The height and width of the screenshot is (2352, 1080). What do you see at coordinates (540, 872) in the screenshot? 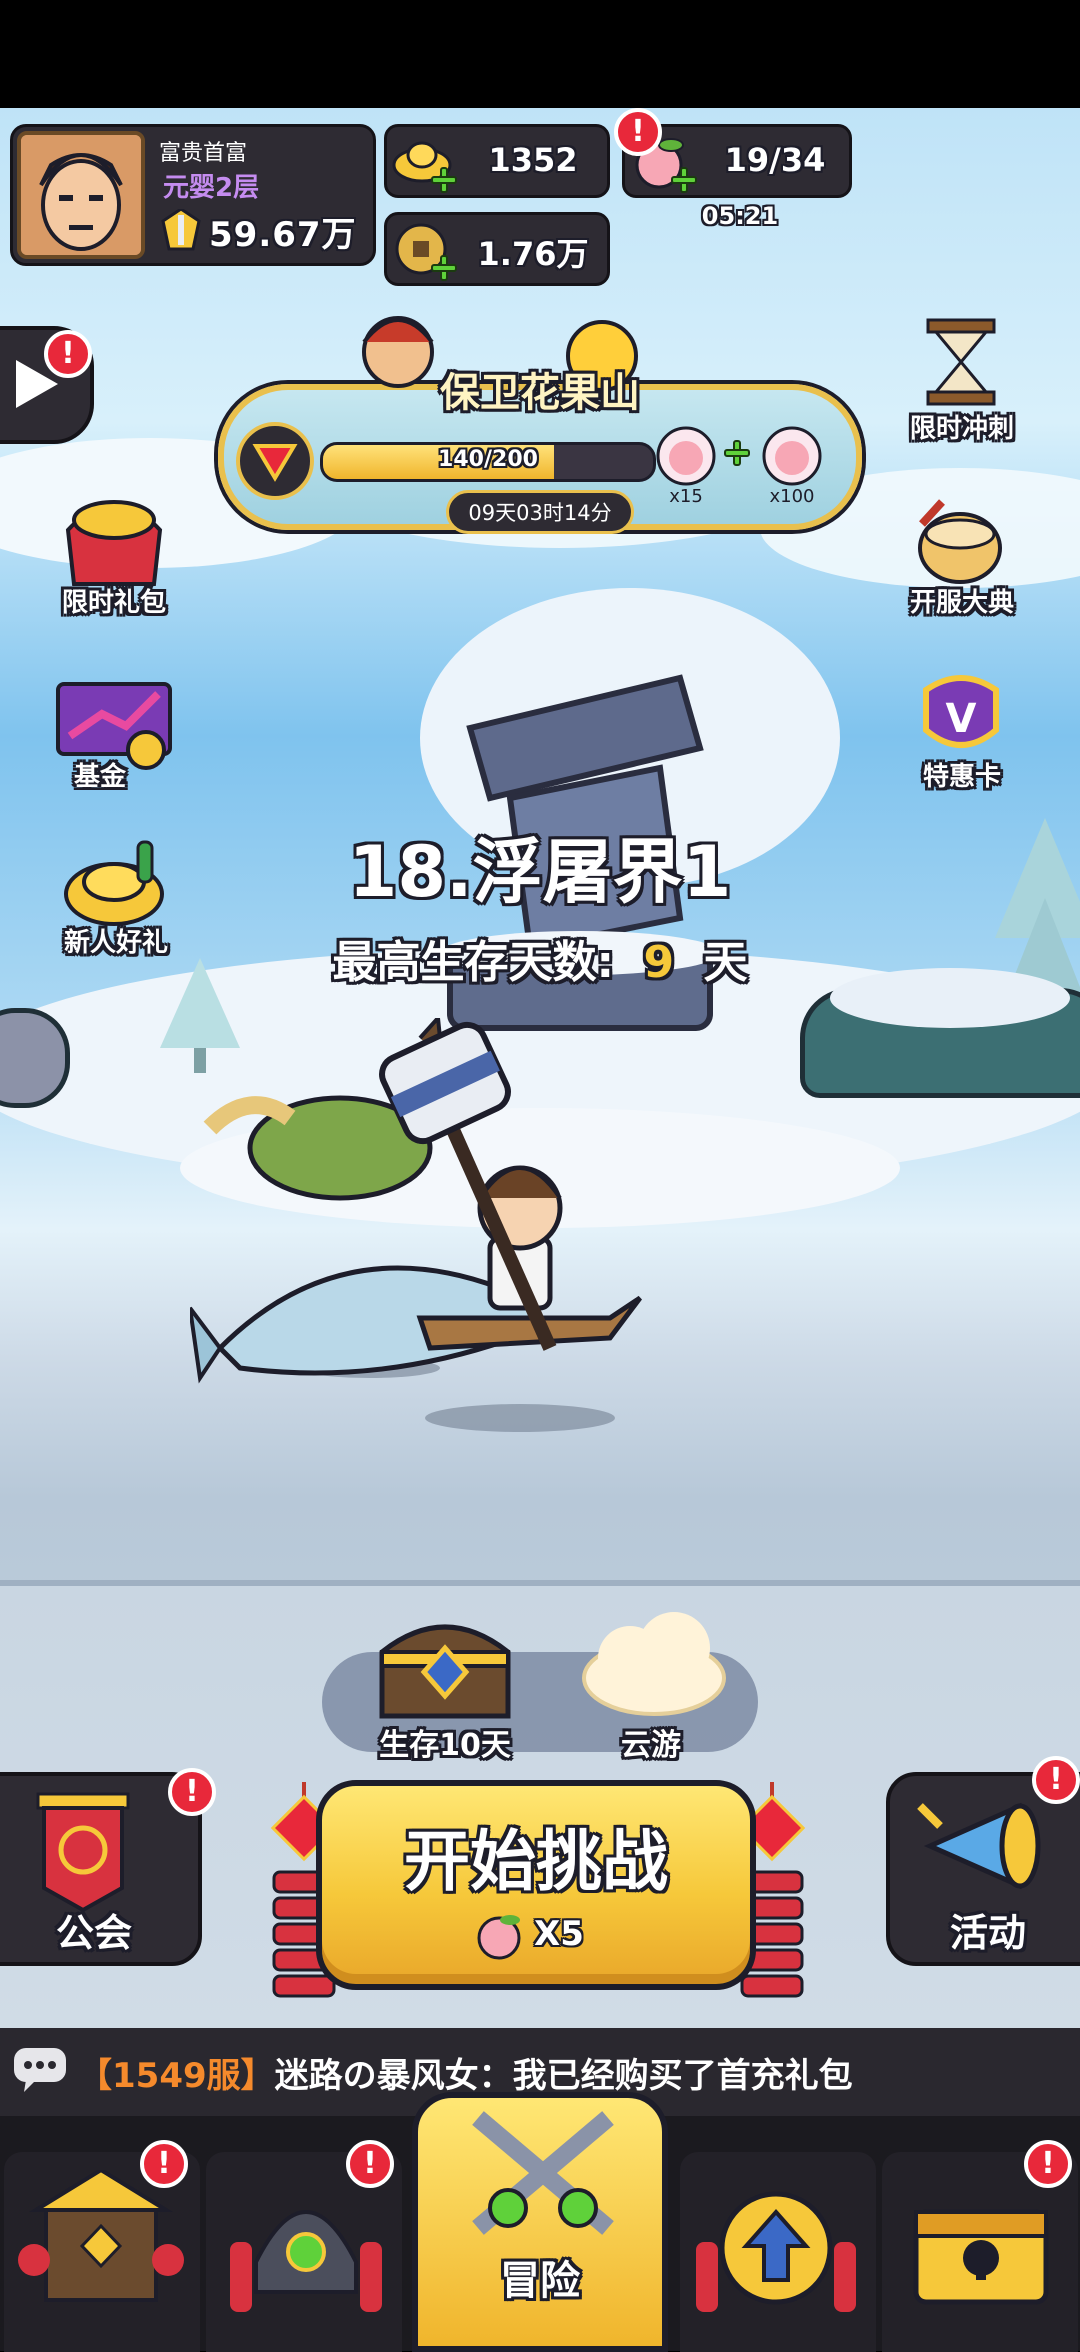
I see `stage-title: 18.浮屠界1` at bounding box center [540, 872].